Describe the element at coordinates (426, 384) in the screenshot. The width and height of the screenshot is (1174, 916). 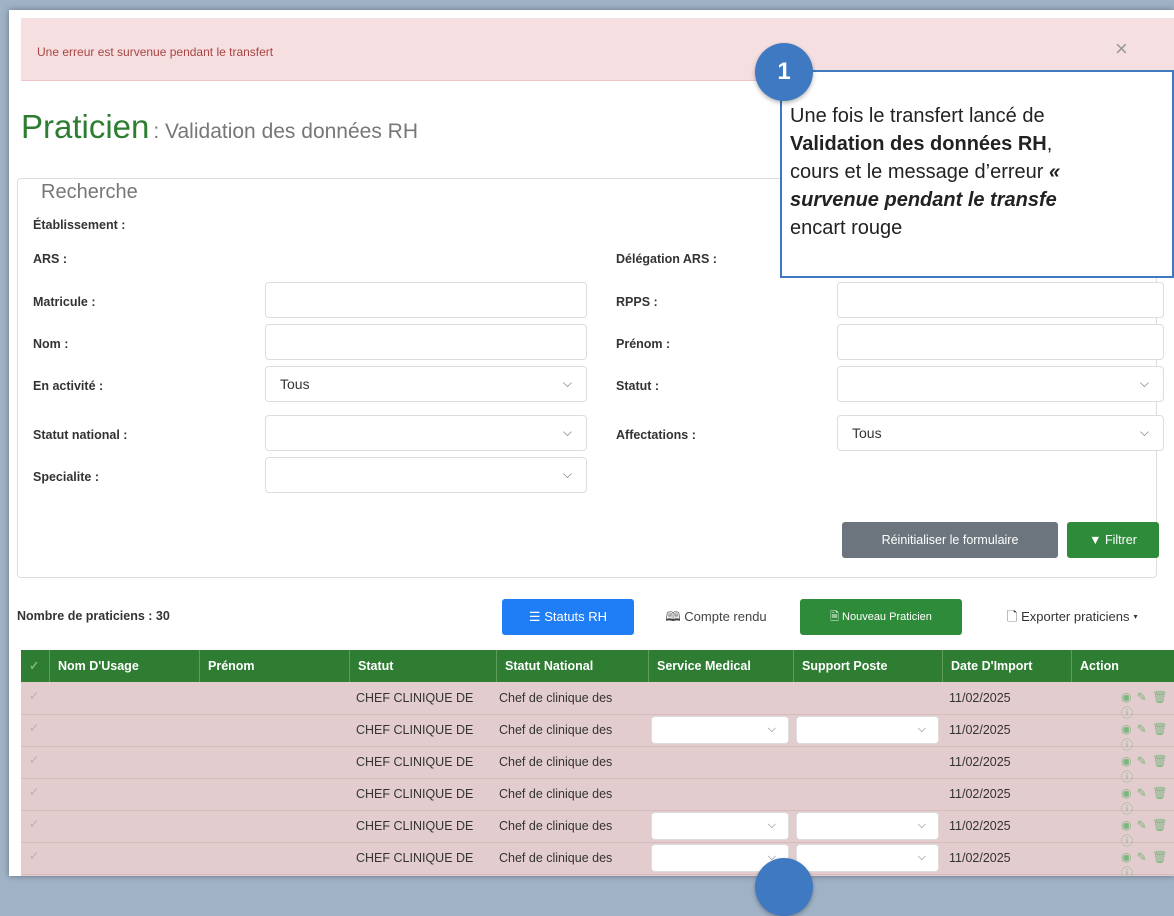
I see `en-activite-select: Tous ⌵` at that location.